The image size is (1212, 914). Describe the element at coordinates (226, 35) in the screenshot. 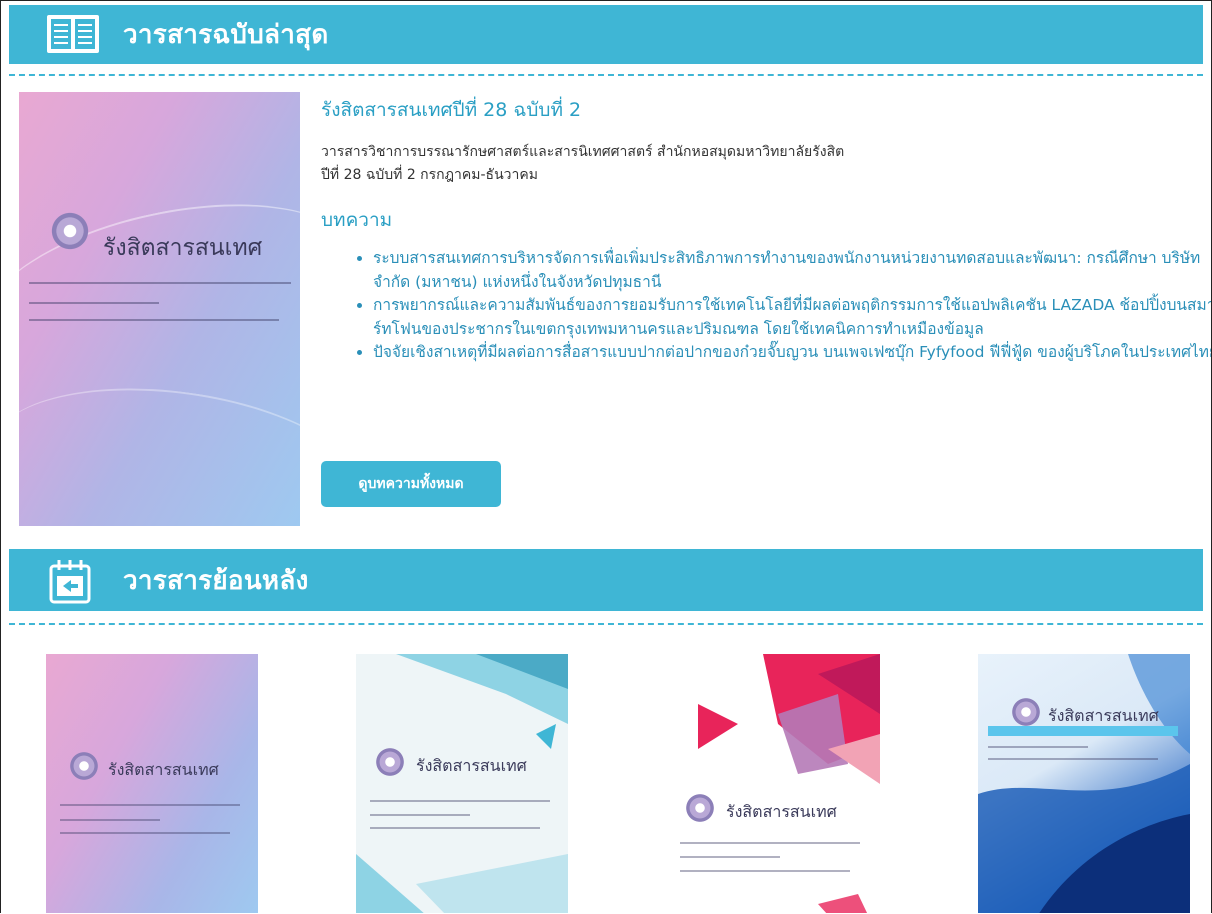

I see `latest-issue-title: วารสารฉบับล่าสุด` at that location.